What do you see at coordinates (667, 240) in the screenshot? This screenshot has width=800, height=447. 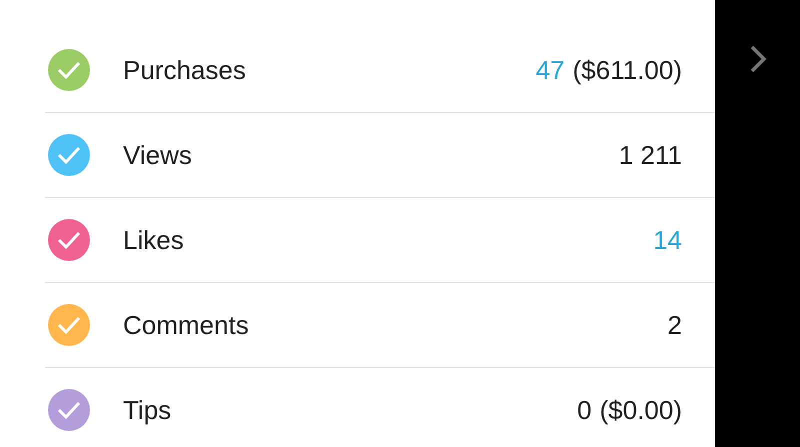 I see `stat-count: 14` at bounding box center [667, 240].